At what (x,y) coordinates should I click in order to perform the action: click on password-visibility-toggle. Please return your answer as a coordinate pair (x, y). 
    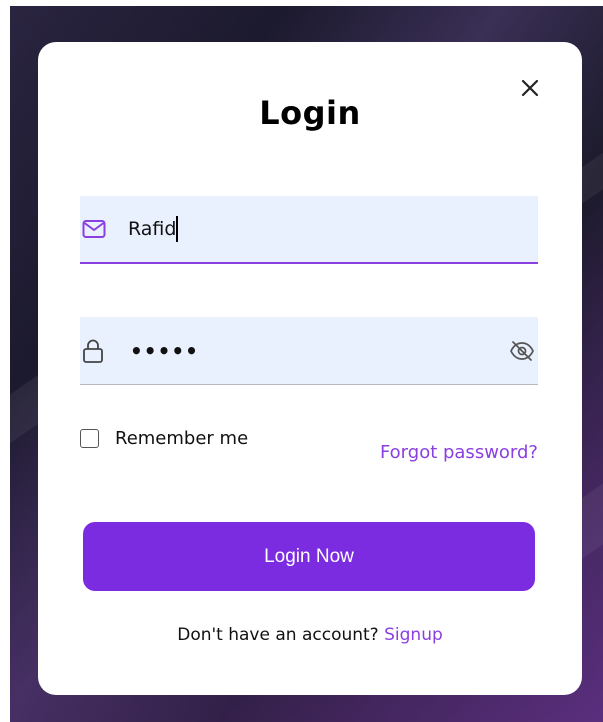
    Looking at the image, I should click on (522, 351).